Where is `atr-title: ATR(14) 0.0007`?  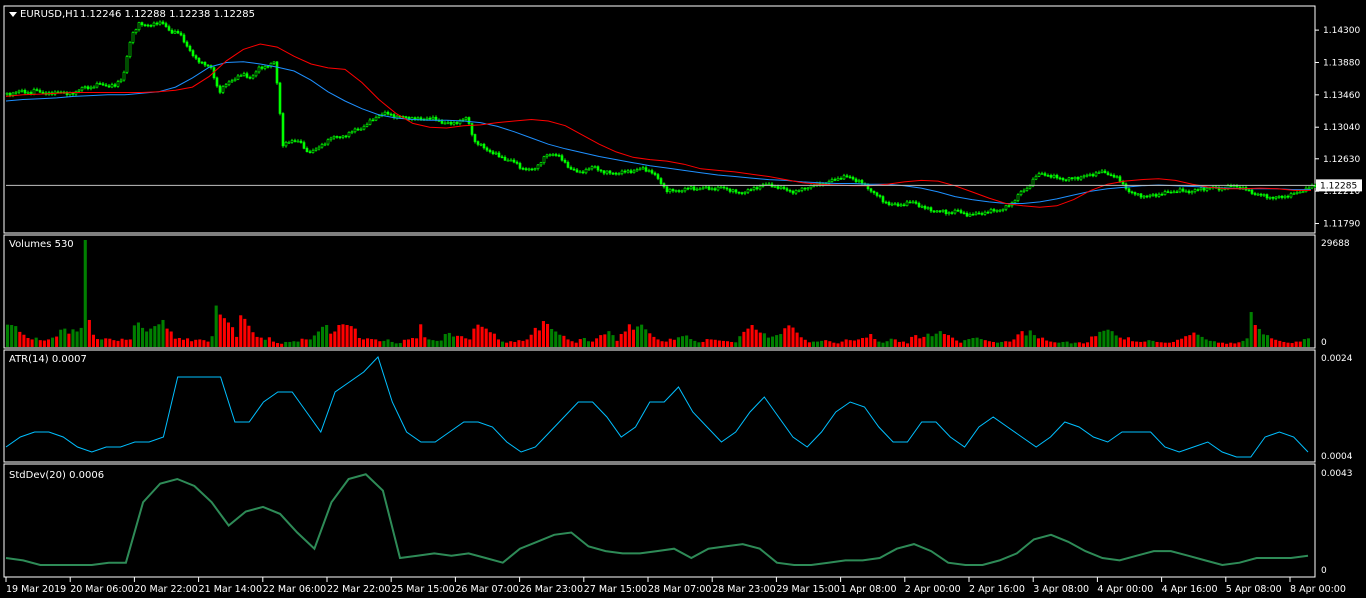
atr-title: ATR(14) 0.0007 is located at coordinates (48, 359).